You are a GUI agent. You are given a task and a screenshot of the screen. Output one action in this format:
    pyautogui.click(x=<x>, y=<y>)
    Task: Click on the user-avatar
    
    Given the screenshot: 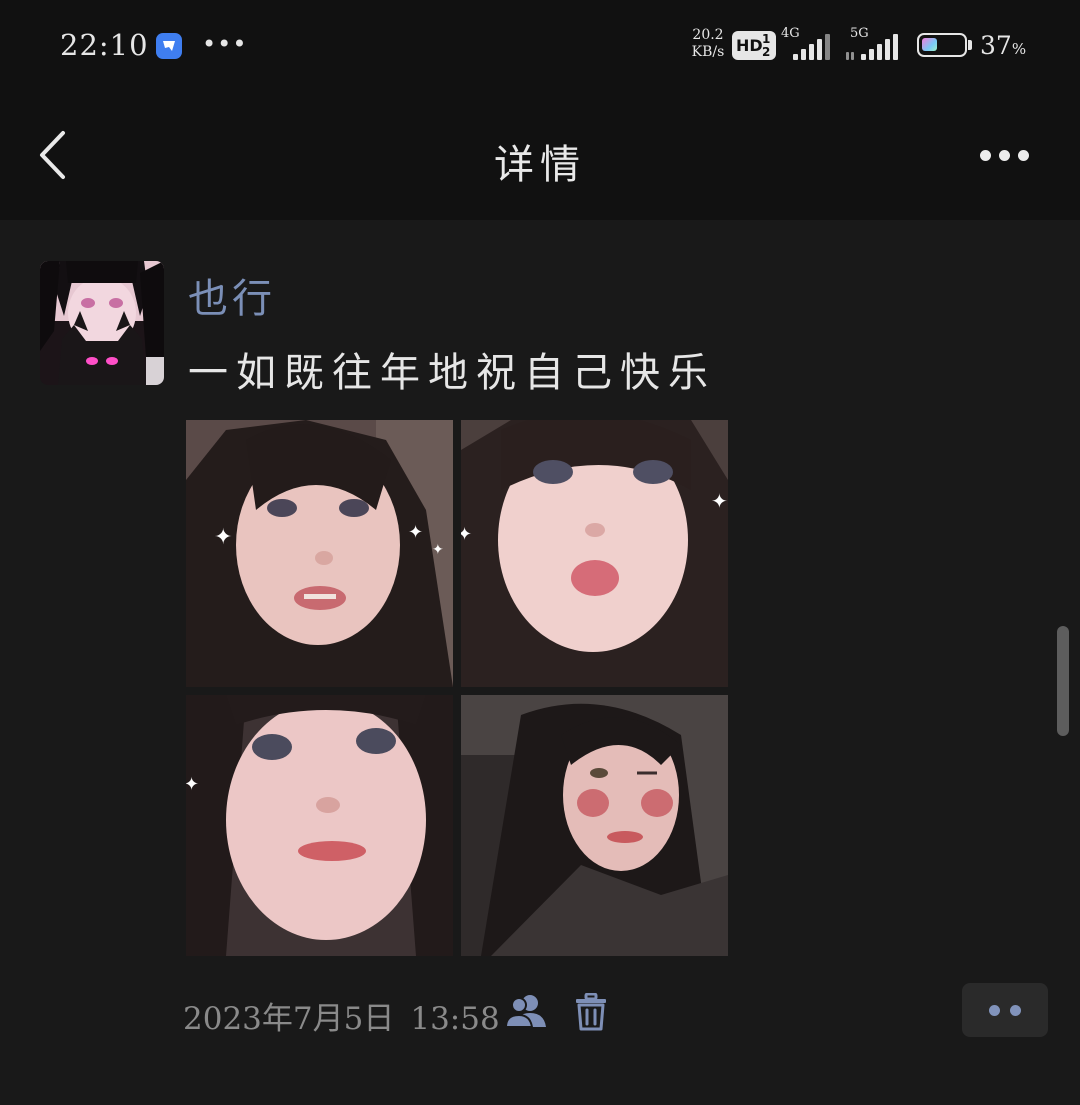 What is the action you would take?
    pyautogui.click(x=102, y=323)
    